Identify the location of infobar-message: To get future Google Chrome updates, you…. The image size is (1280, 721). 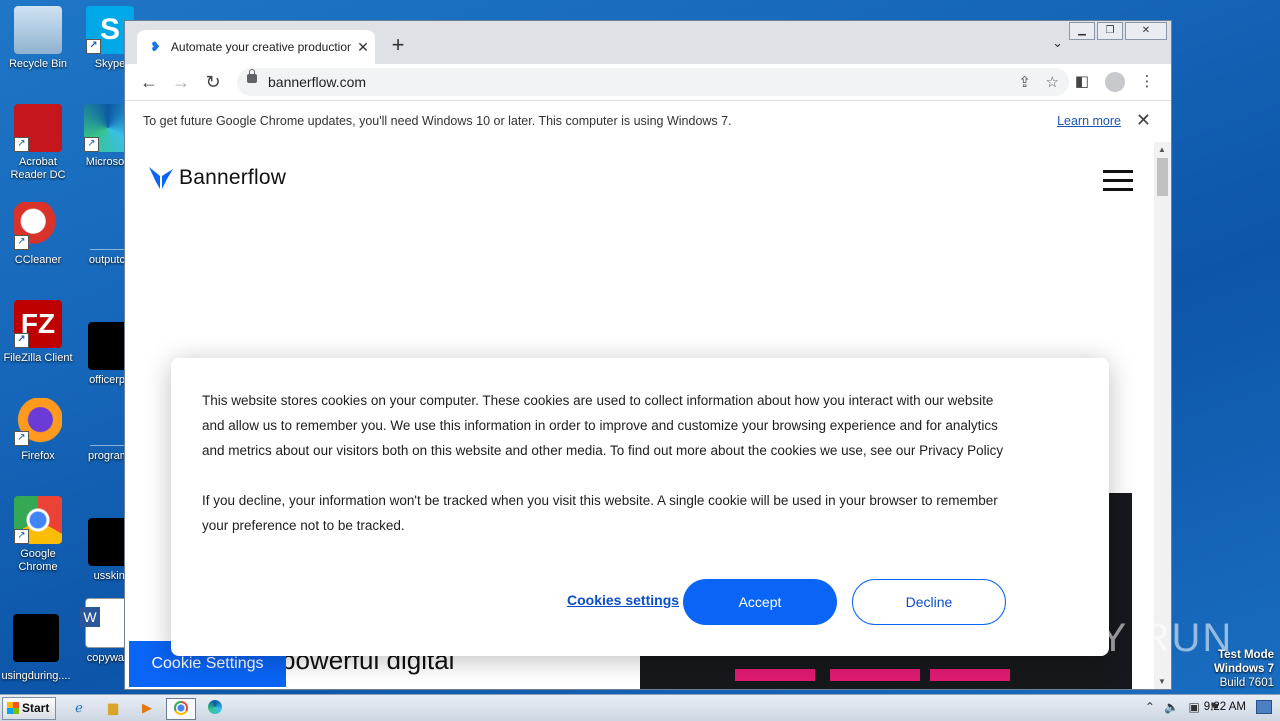
(437, 121).